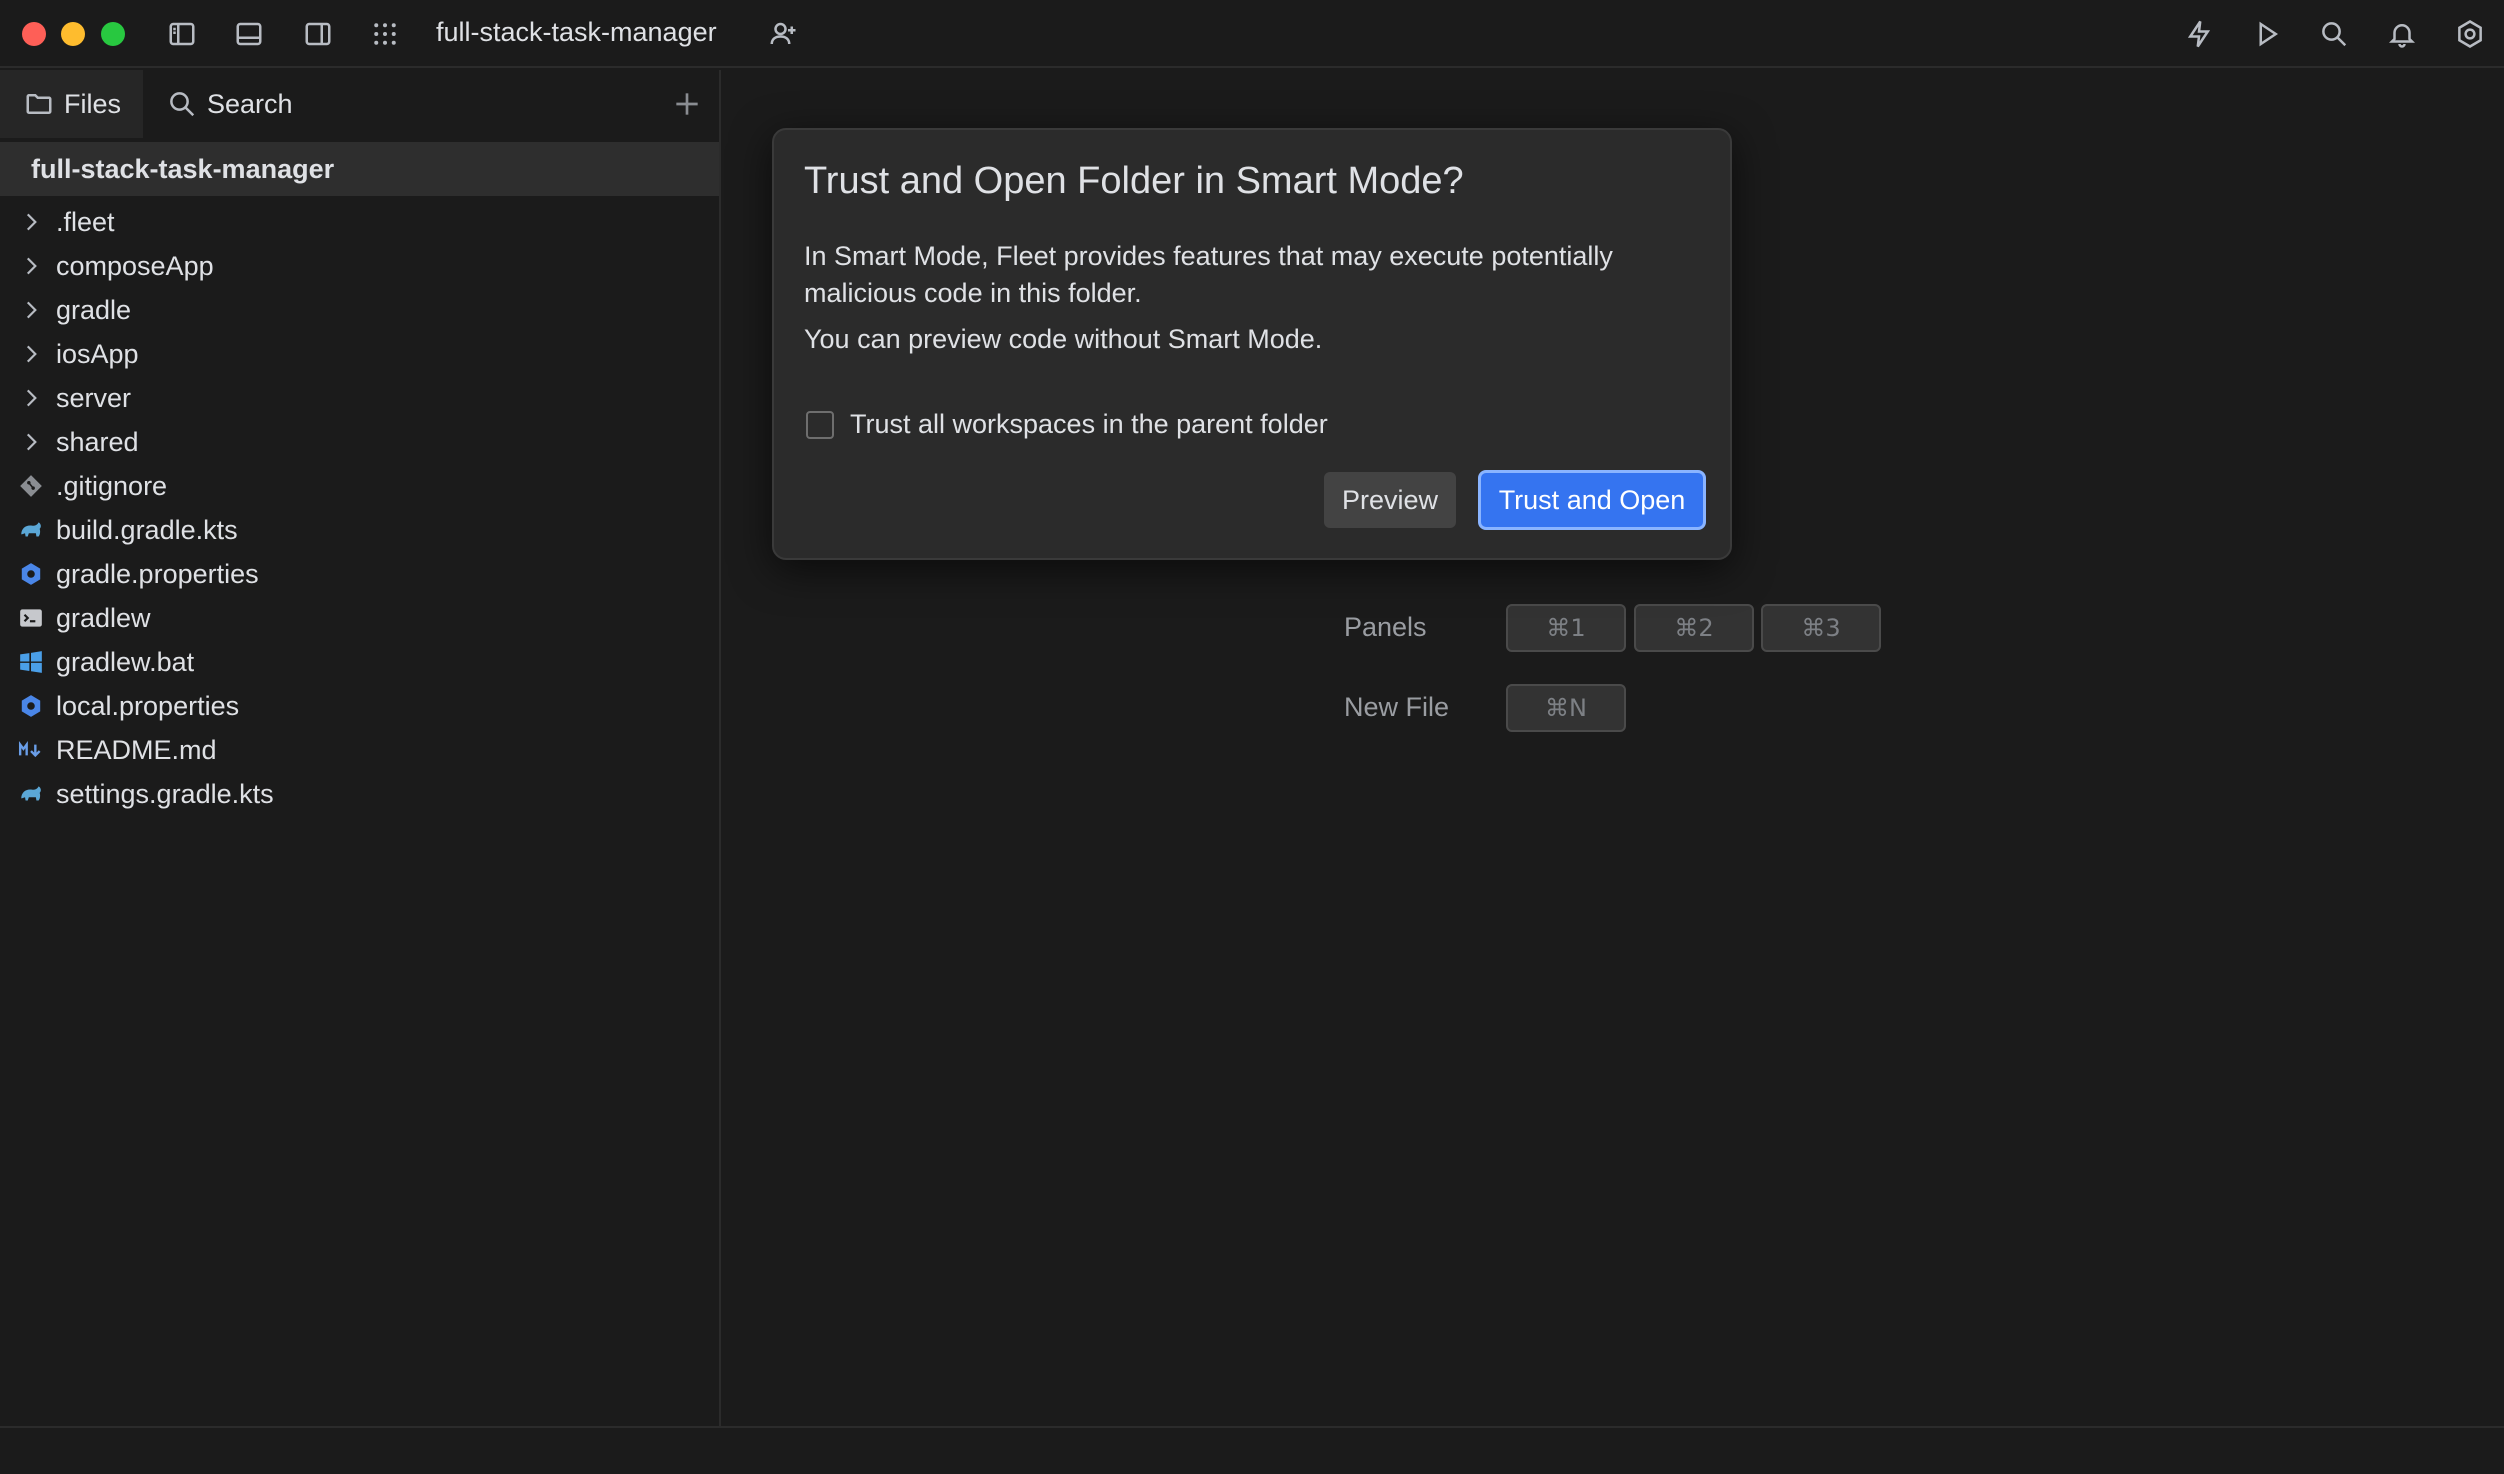 Image resolution: width=2504 pixels, height=1474 pixels. What do you see at coordinates (359, 354) in the screenshot?
I see `tree-item-iosapp: iosApp` at bounding box center [359, 354].